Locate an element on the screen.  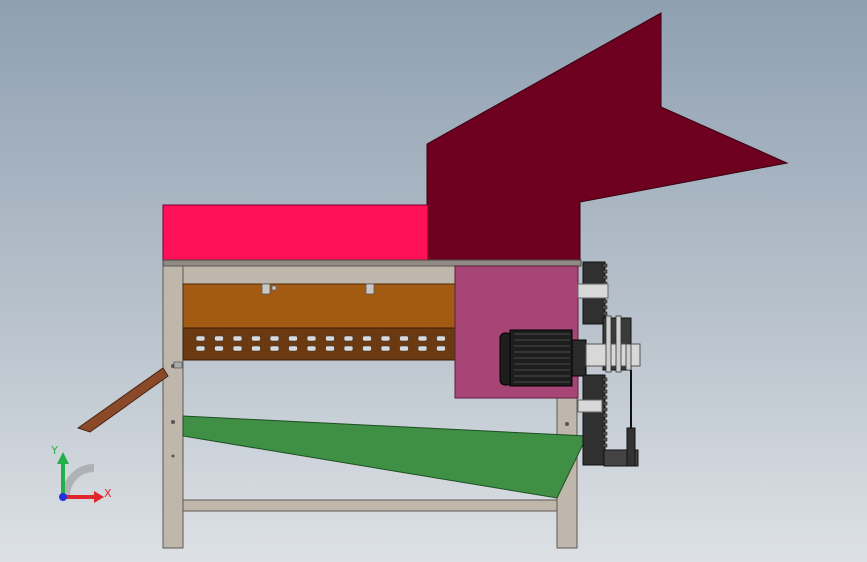
x-axis-label: X is located at coordinates (108, 493).